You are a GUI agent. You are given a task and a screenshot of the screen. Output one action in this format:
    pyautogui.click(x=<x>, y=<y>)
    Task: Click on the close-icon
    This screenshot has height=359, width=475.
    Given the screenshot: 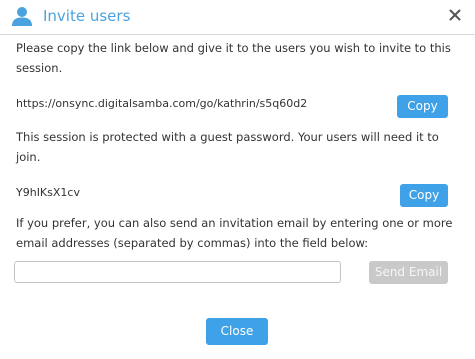 What is the action you would take?
    pyautogui.click(x=455, y=15)
    